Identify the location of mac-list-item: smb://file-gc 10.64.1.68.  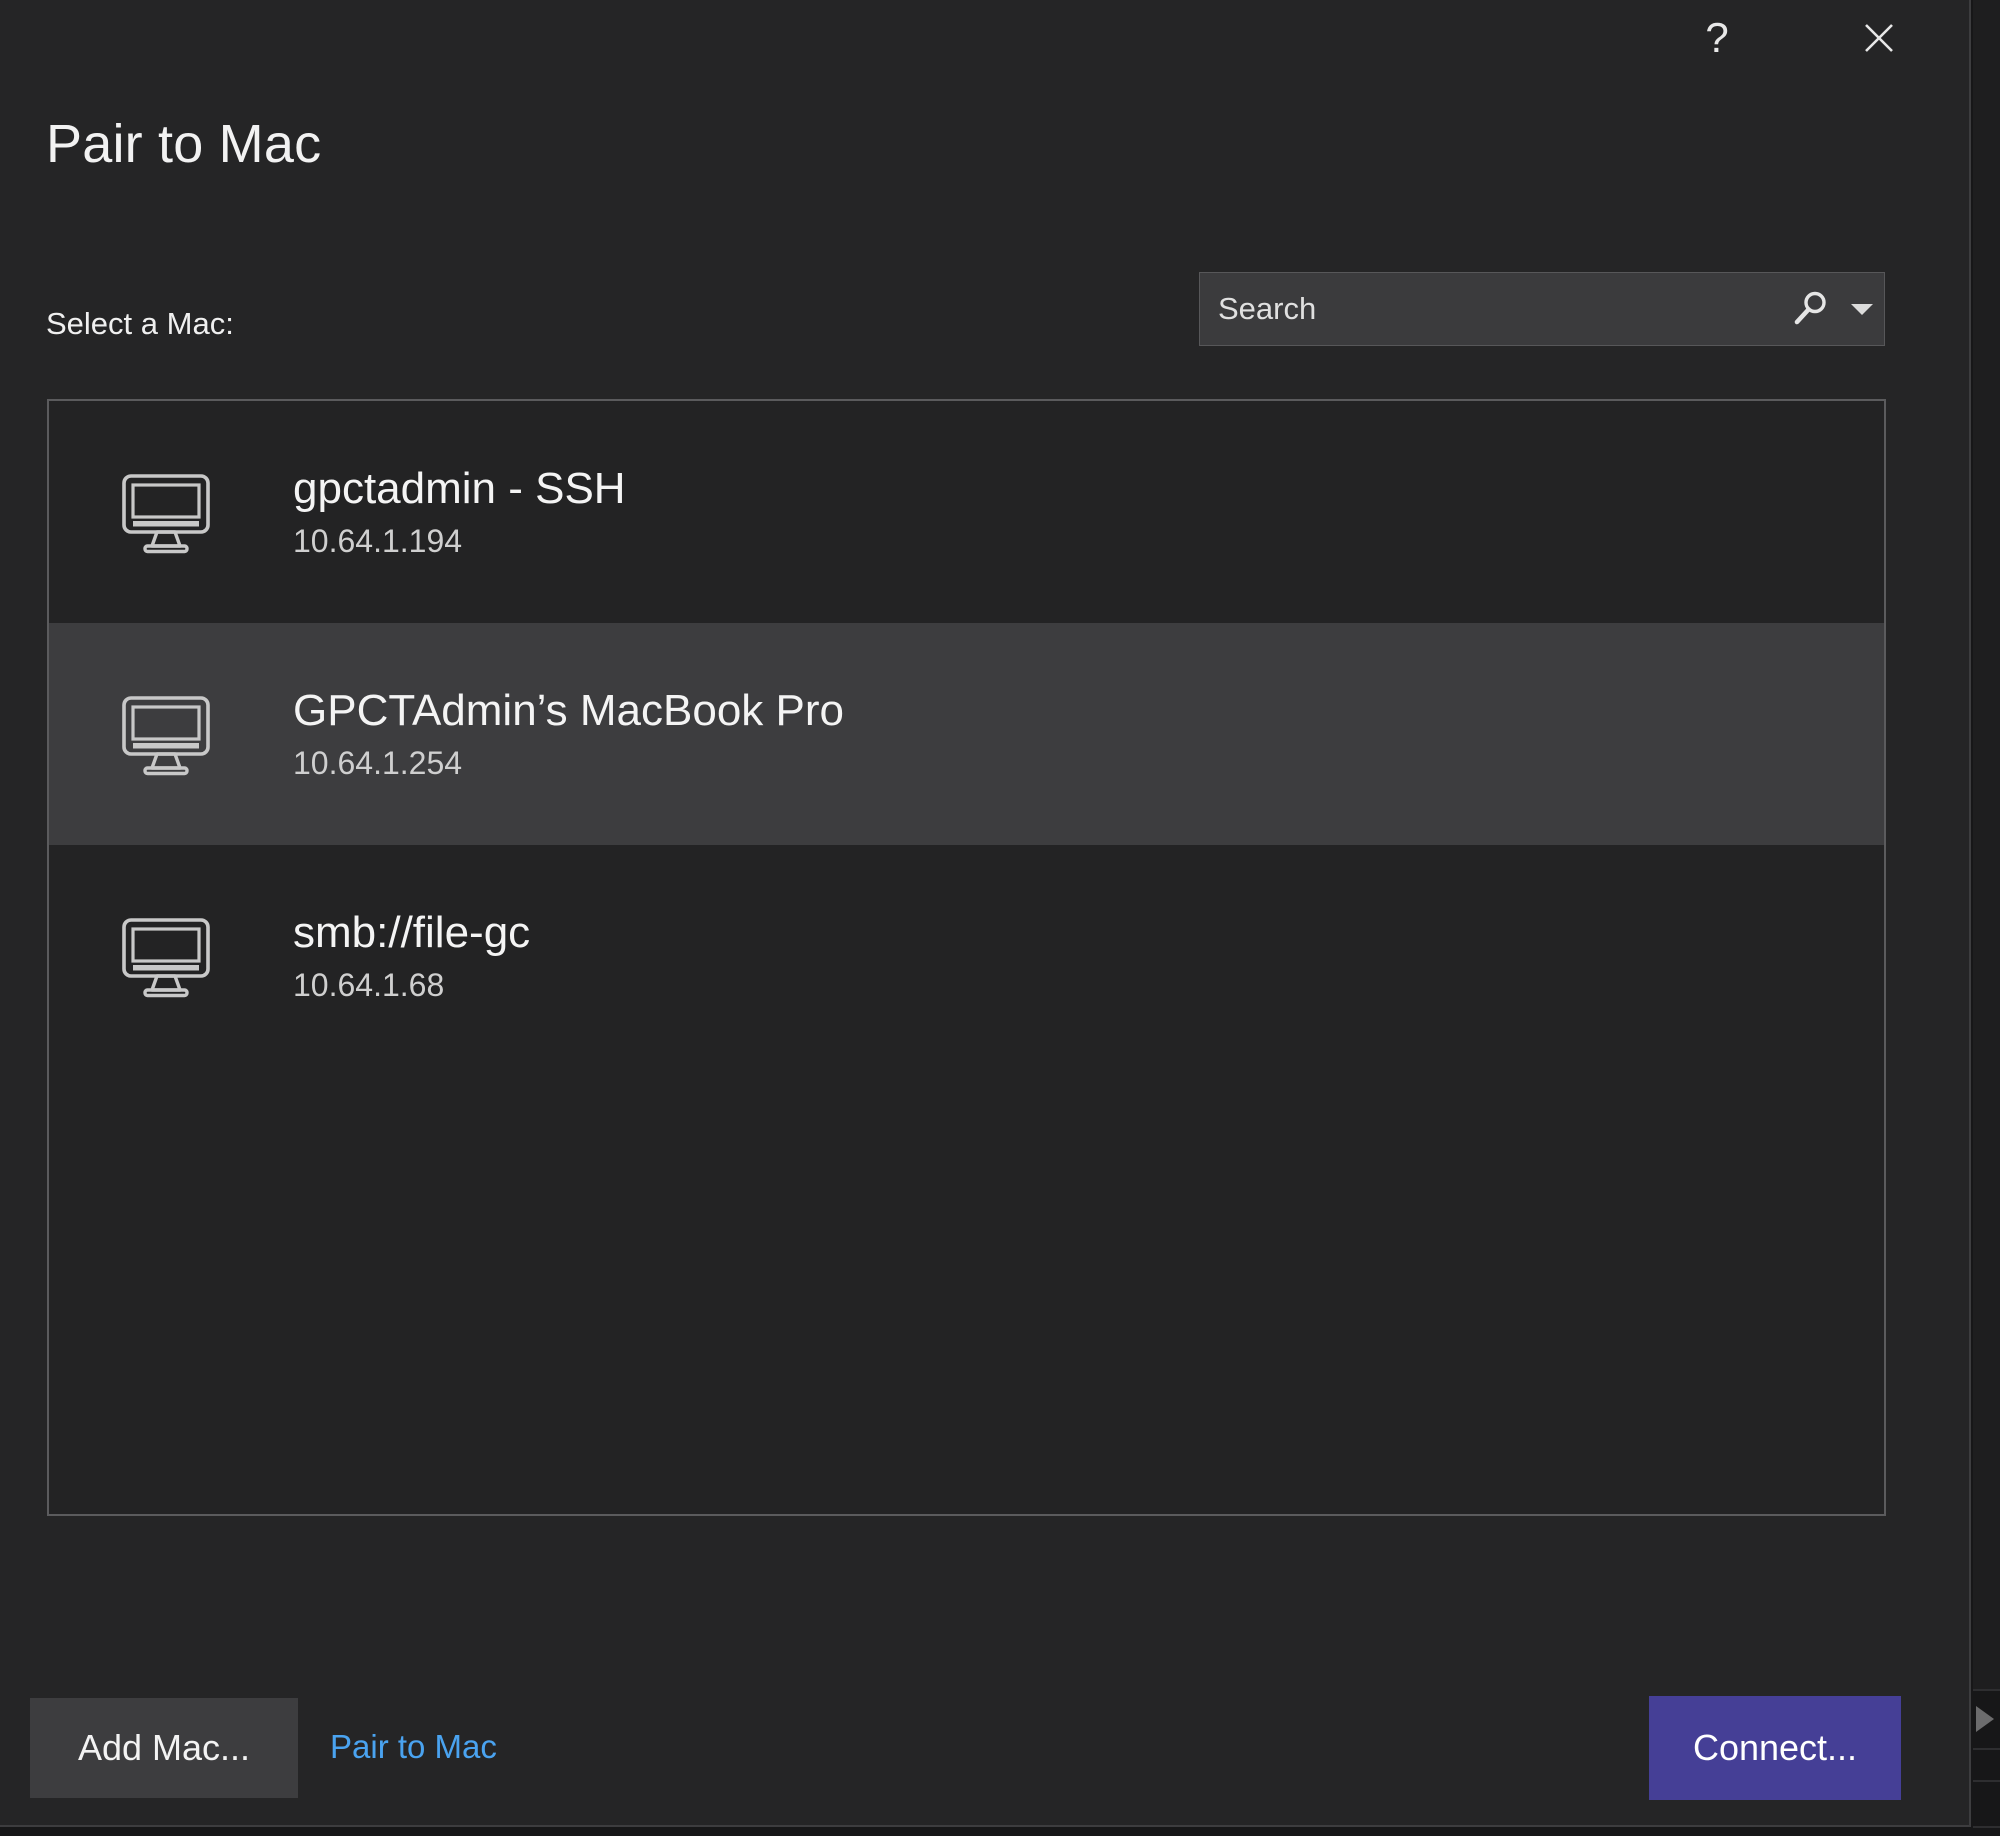
(966, 956).